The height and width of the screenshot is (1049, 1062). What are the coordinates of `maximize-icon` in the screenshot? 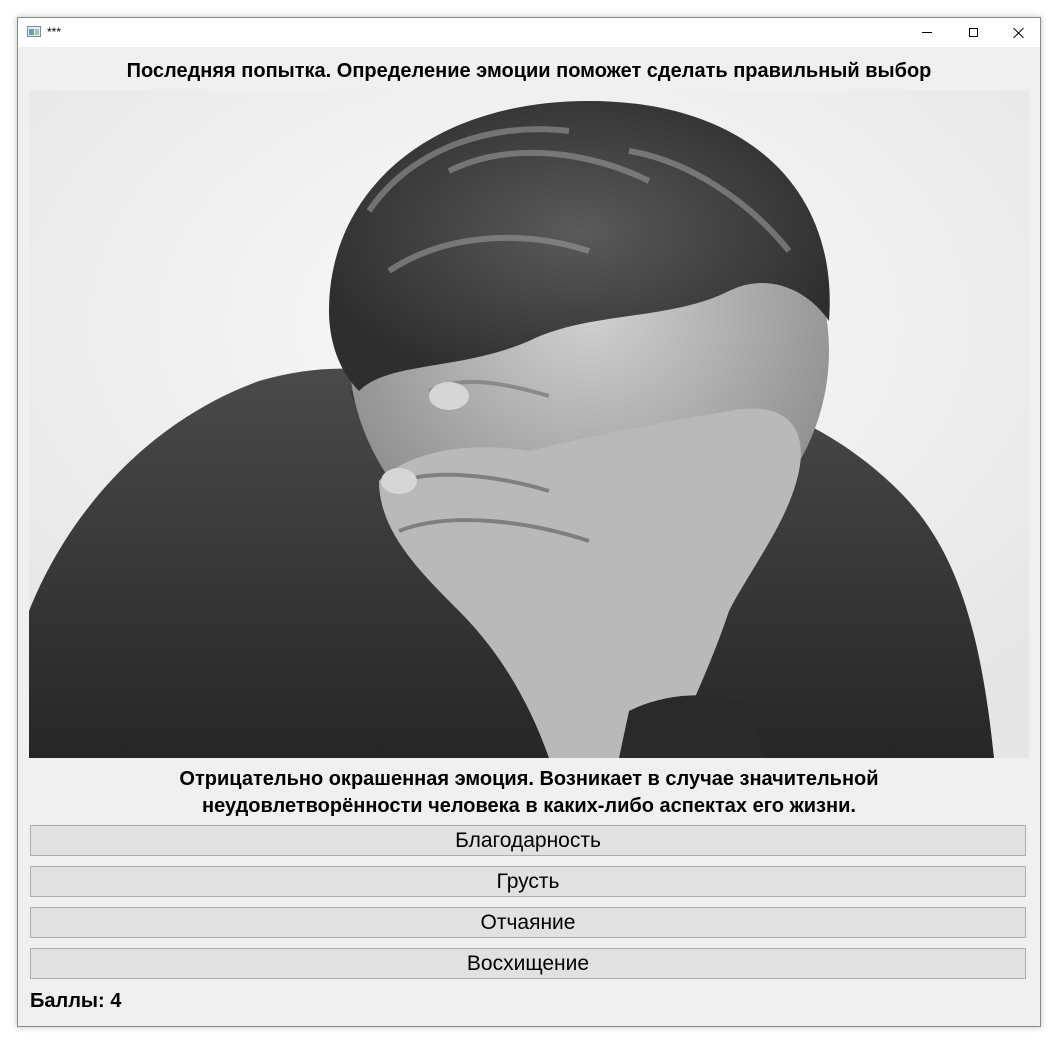 It's located at (973, 32).